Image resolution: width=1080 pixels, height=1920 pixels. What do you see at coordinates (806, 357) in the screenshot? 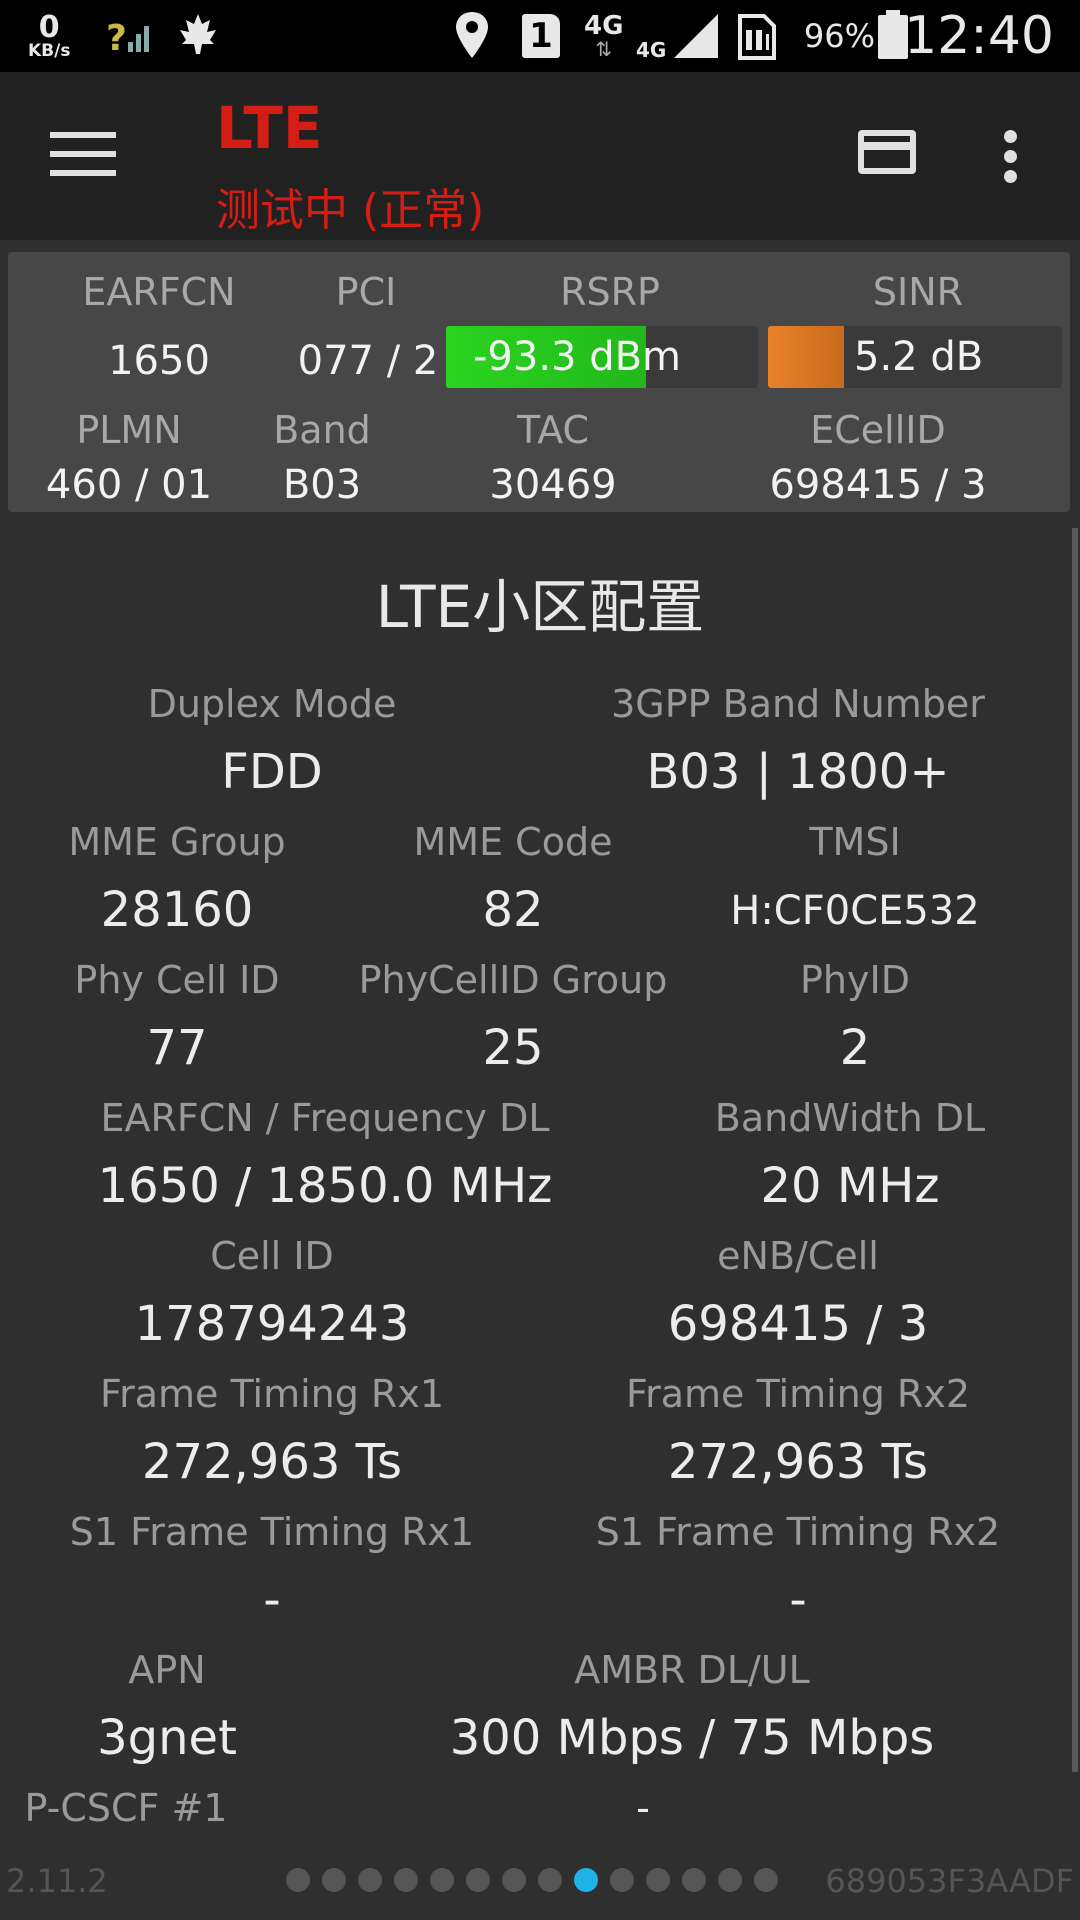
I see `sinr-meter-fill` at bounding box center [806, 357].